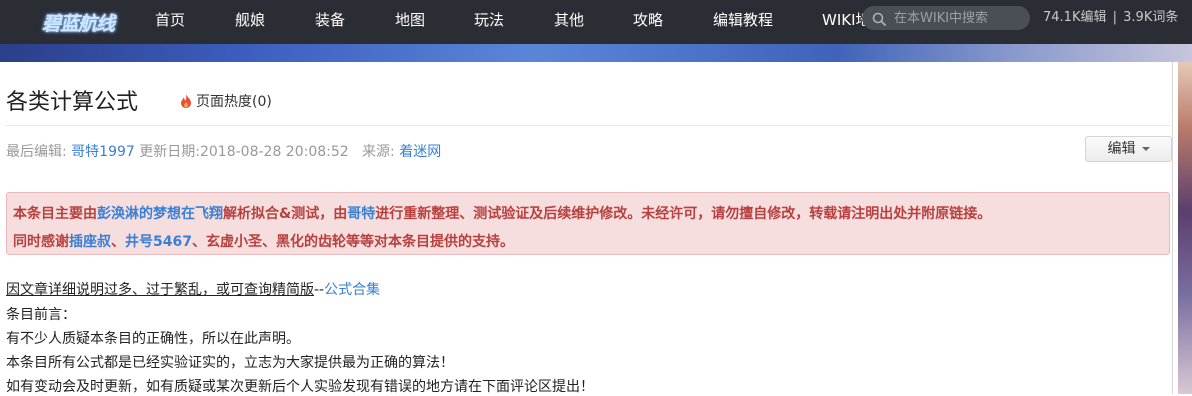 The height and width of the screenshot is (396, 1192). What do you see at coordinates (36, 152) in the screenshot?
I see `last-editor-label: 最后编辑:` at bounding box center [36, 152].